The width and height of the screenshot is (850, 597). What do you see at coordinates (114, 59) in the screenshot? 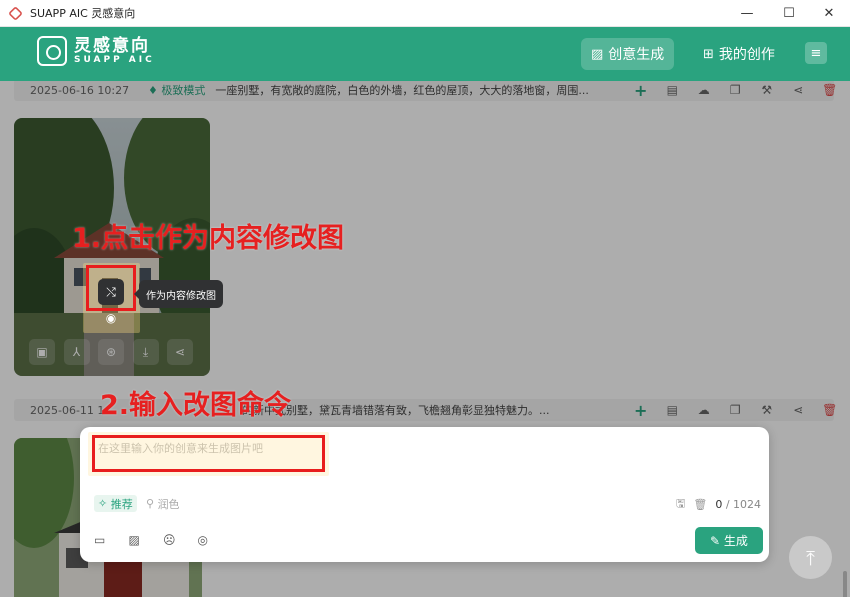
I see `logo-en-text: SUAPP AIC` at bounding box center [114, 59].